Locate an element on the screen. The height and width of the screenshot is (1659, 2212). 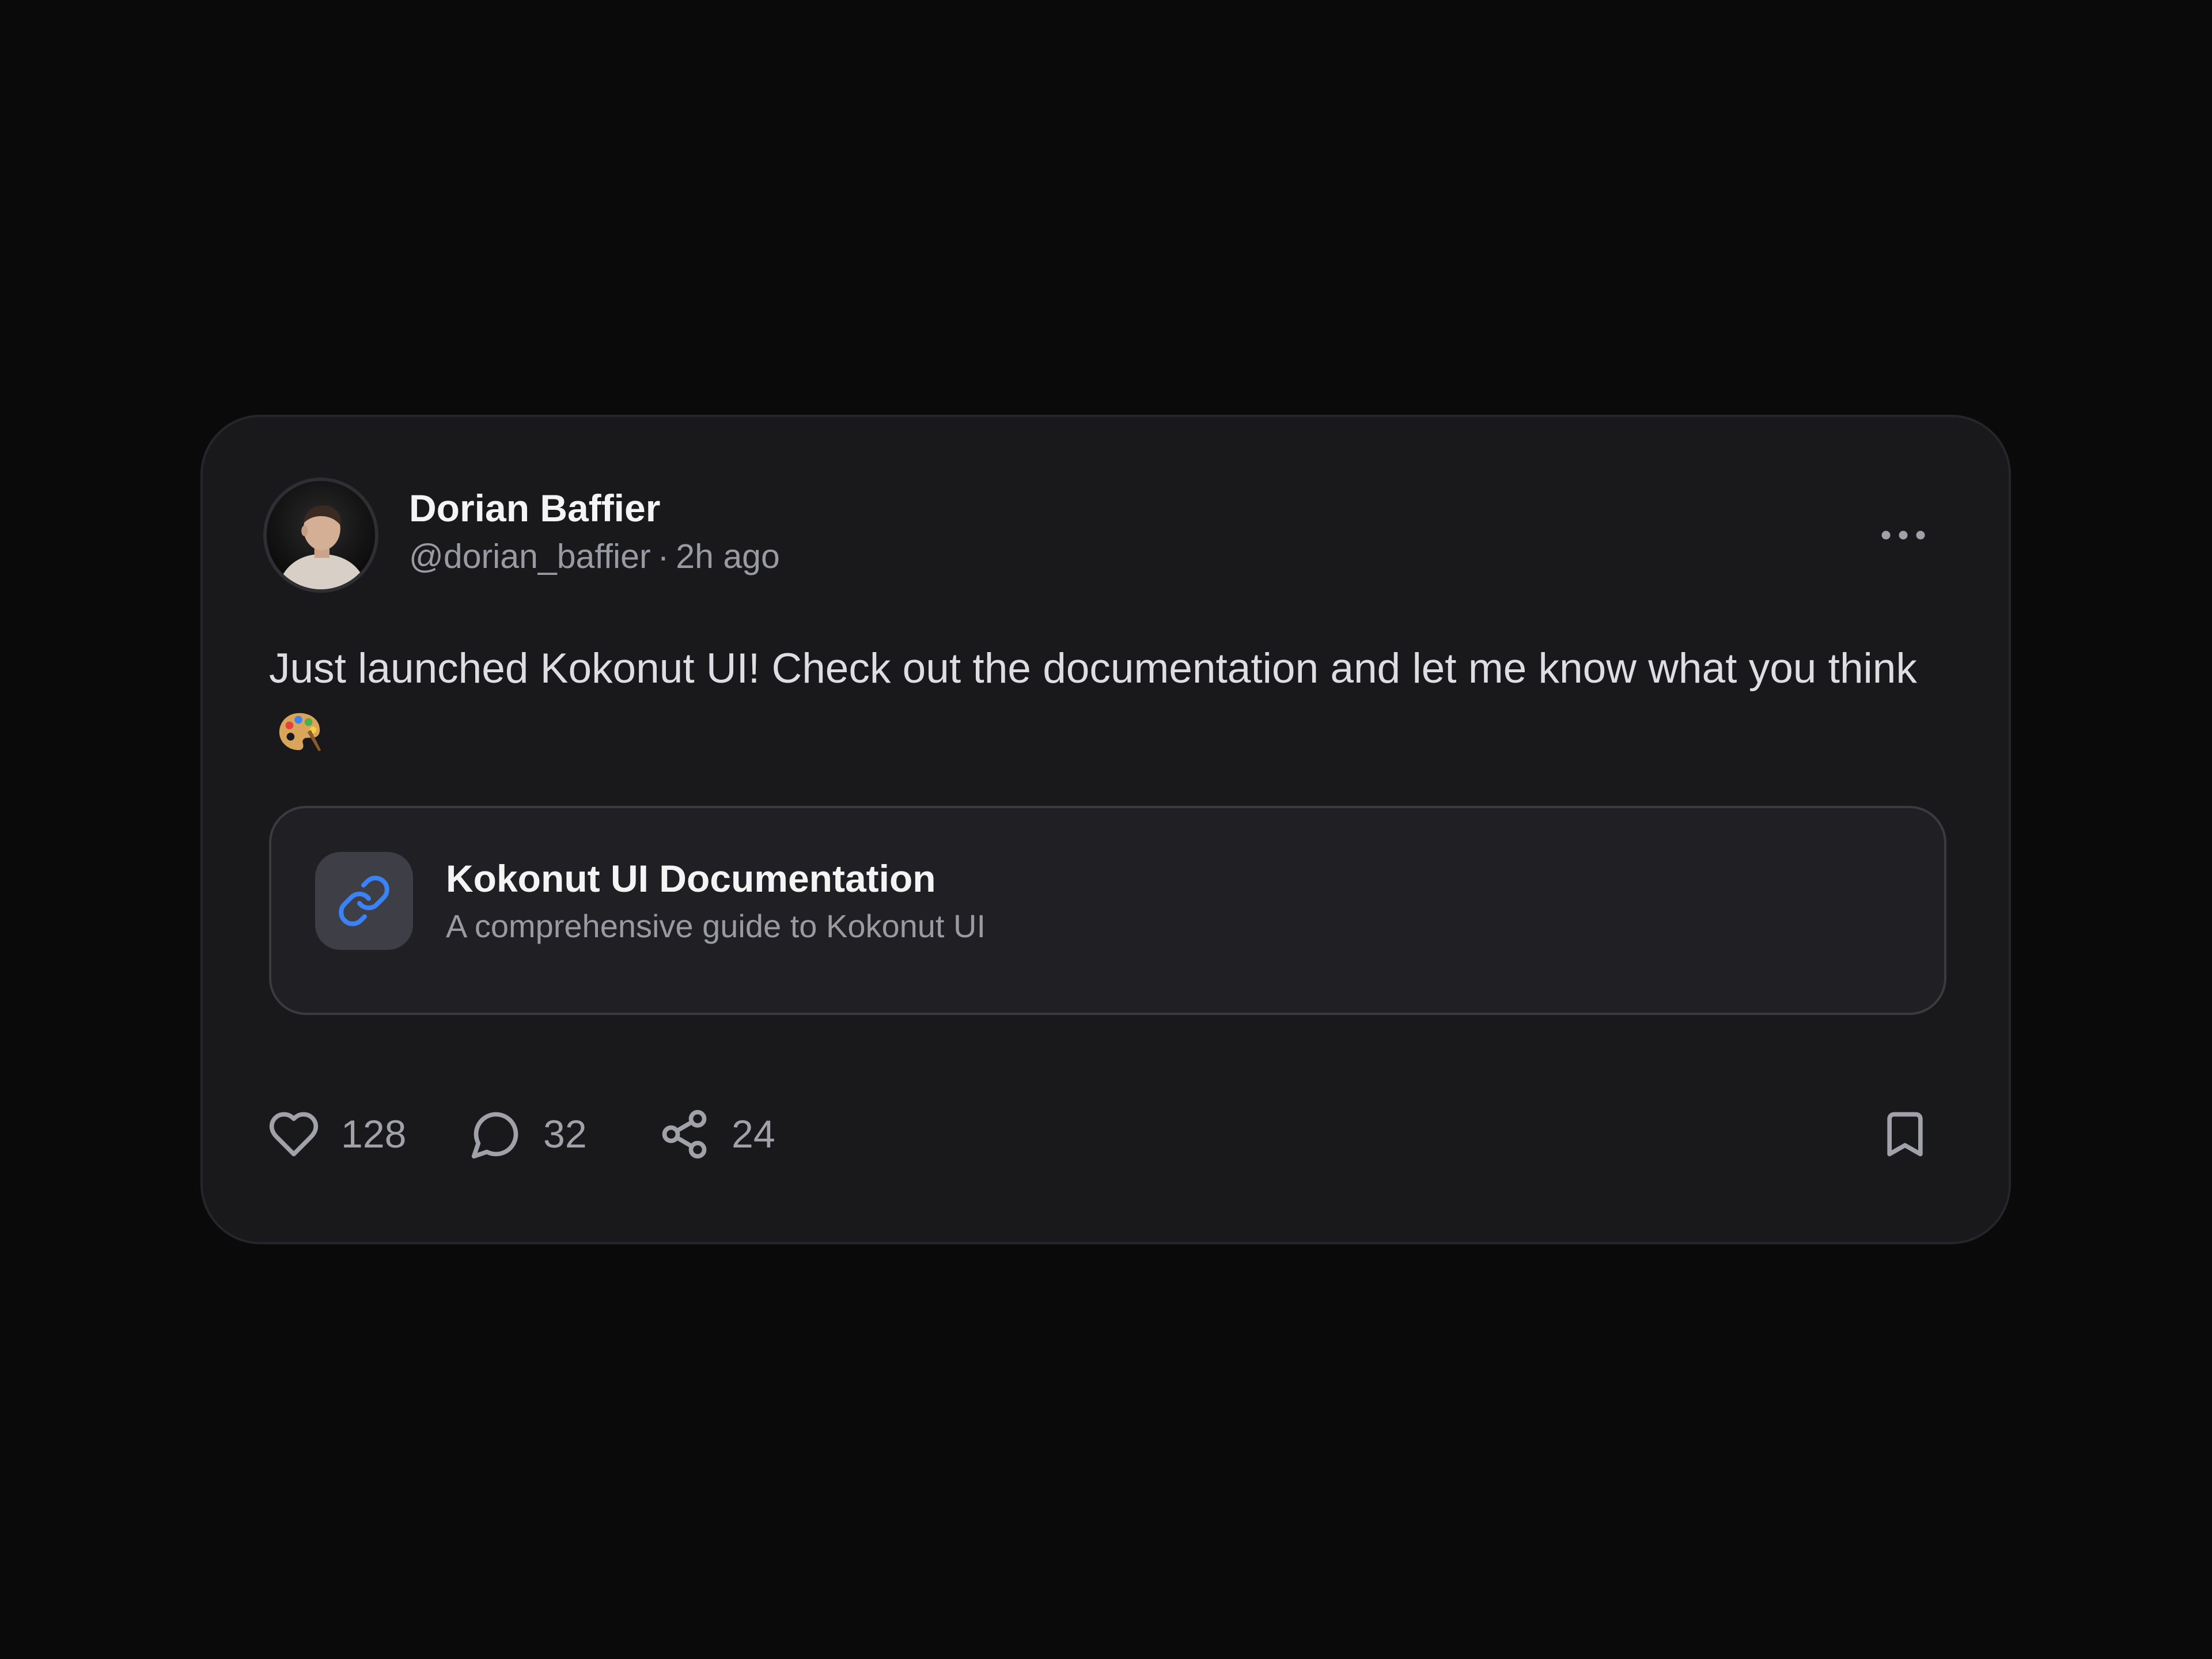
avatar-photo is located at coordinates (321, 535).